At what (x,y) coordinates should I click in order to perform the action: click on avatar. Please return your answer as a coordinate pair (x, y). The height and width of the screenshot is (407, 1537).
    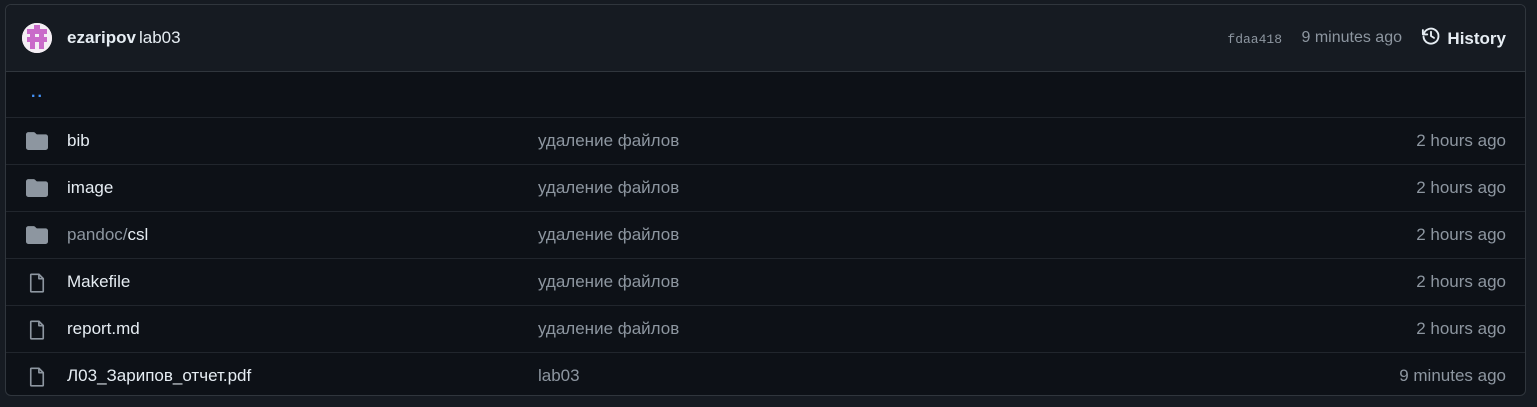
    Looking at the image, I should click on (37, 38).